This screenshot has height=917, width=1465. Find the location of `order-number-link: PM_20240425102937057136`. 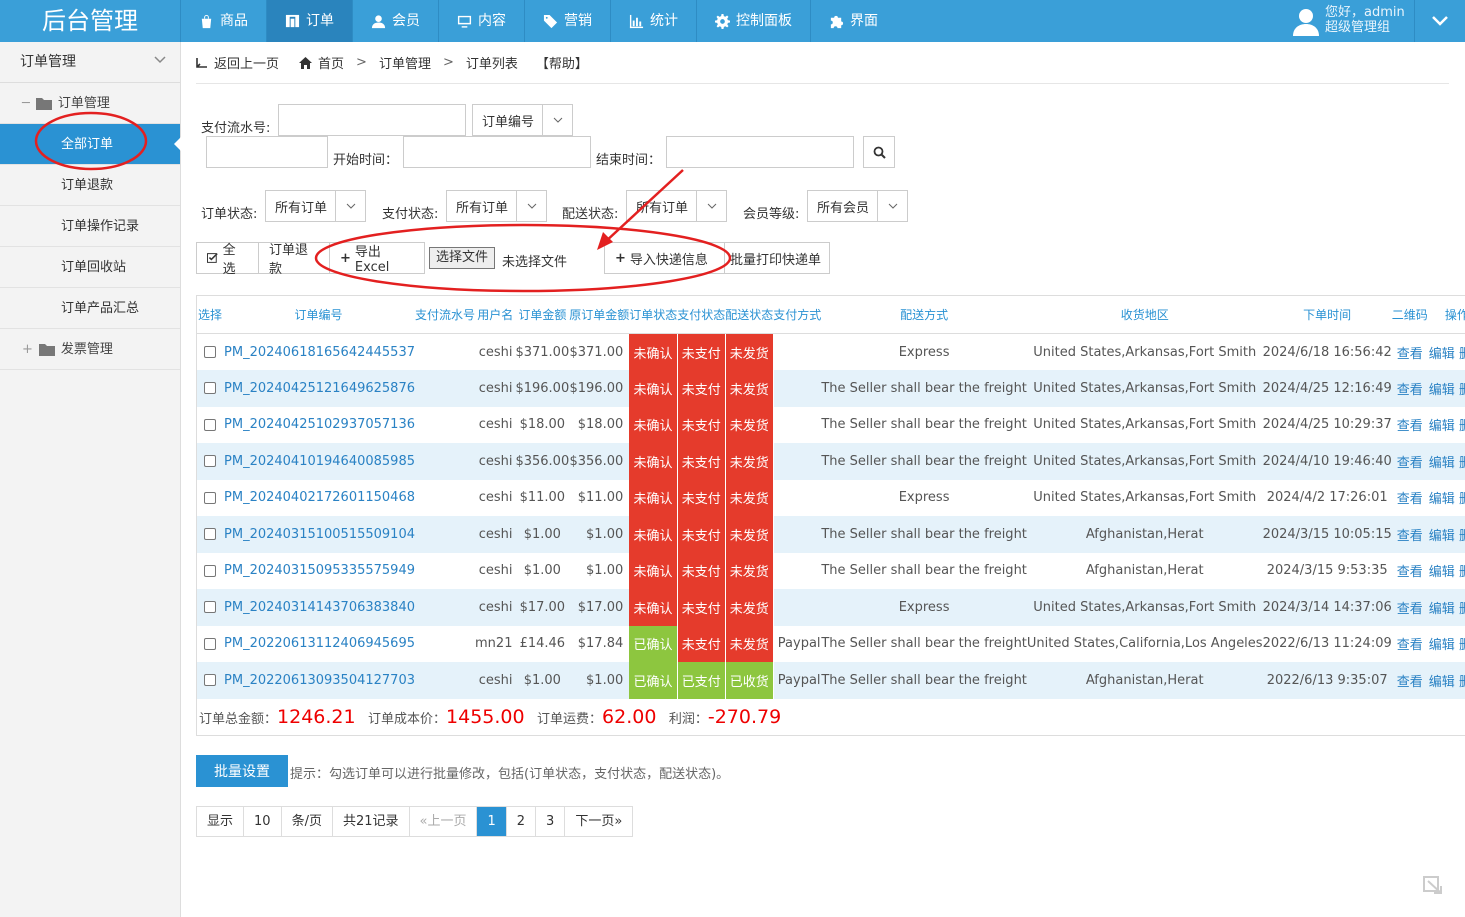

order-number-link: PM_20240425102937057136 is located at coordinates (318, 425).